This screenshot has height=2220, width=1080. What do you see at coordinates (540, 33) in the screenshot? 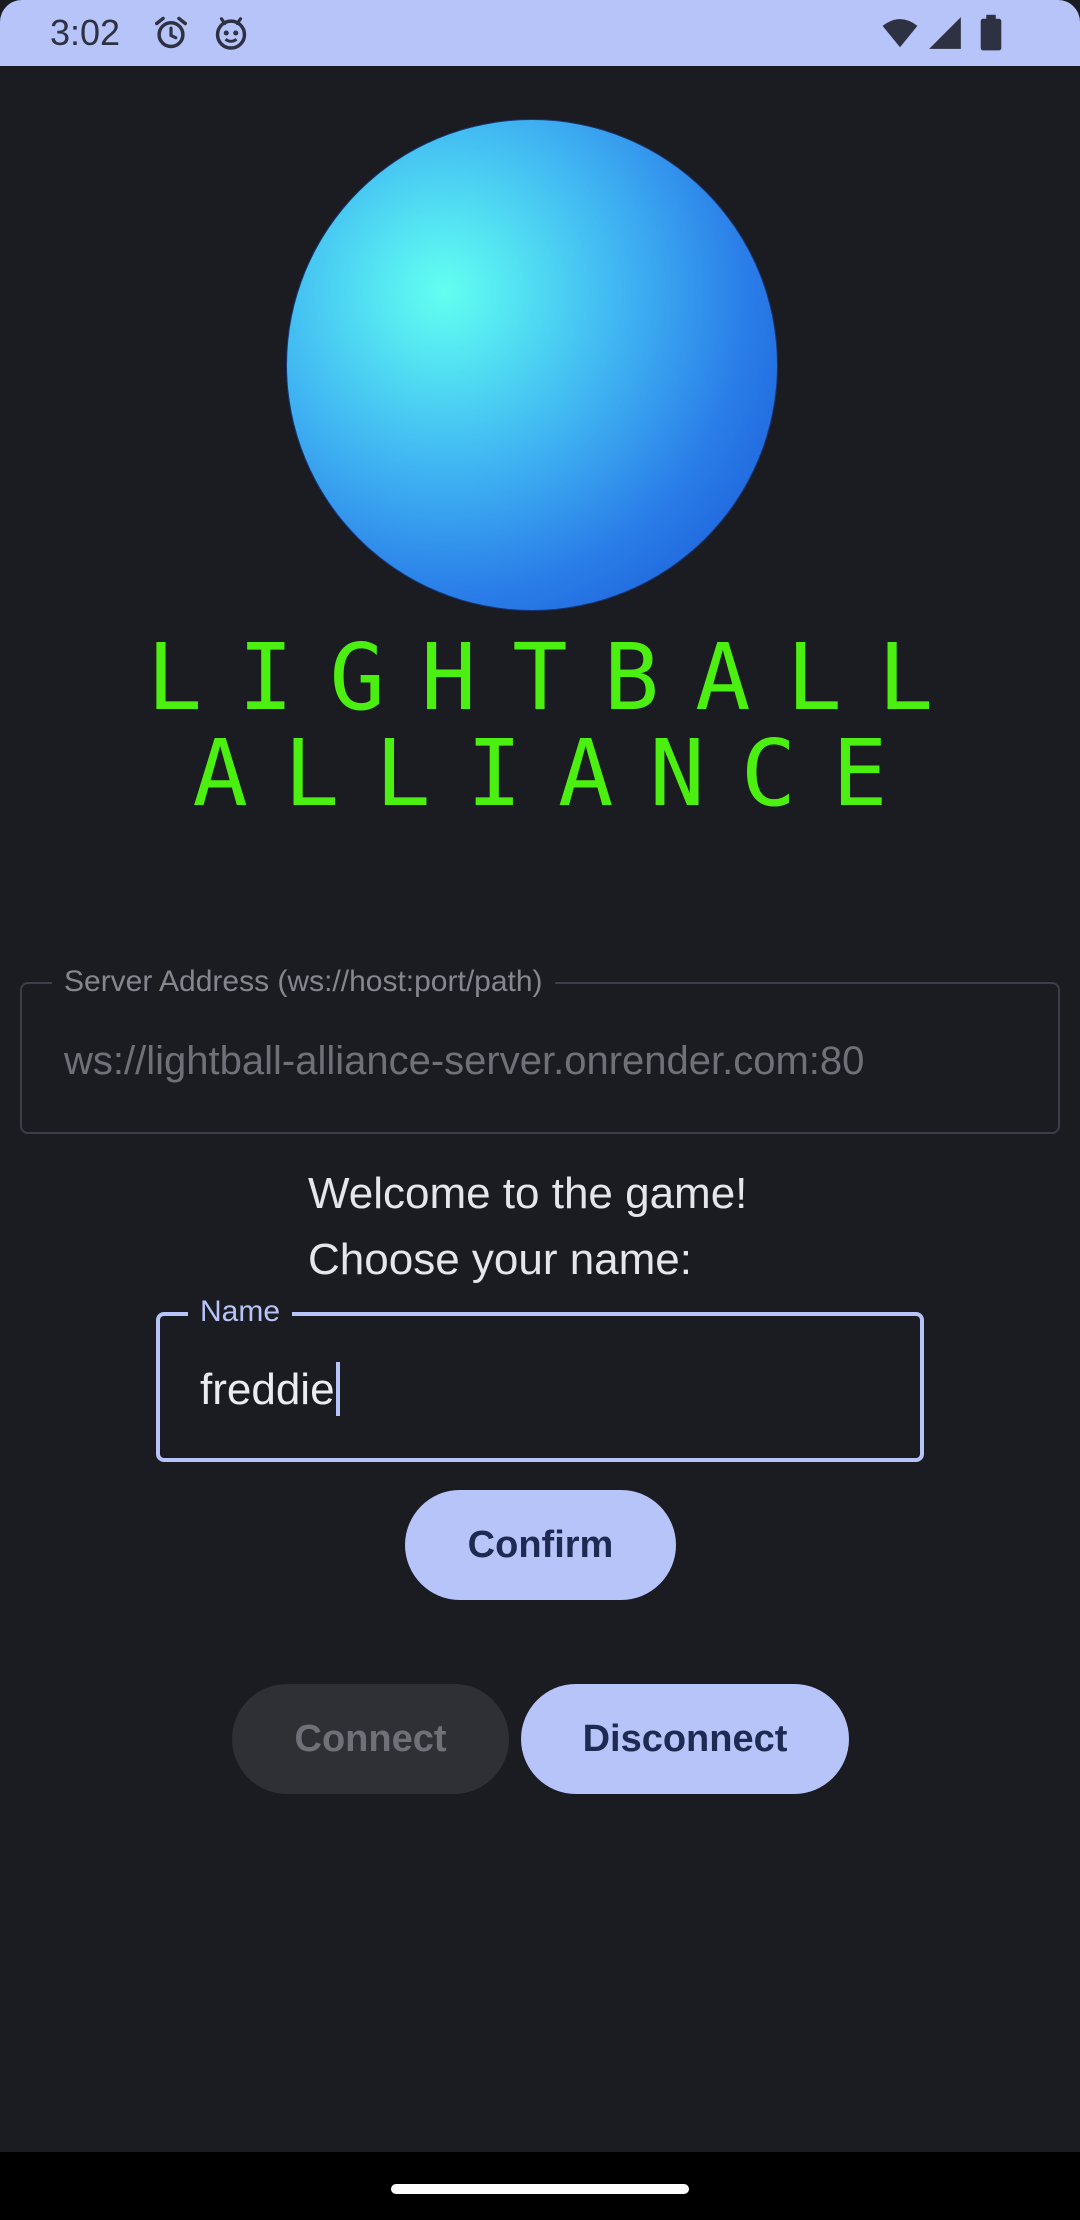
I see `status-bar: 3:02` at bounding box center [540, 33].